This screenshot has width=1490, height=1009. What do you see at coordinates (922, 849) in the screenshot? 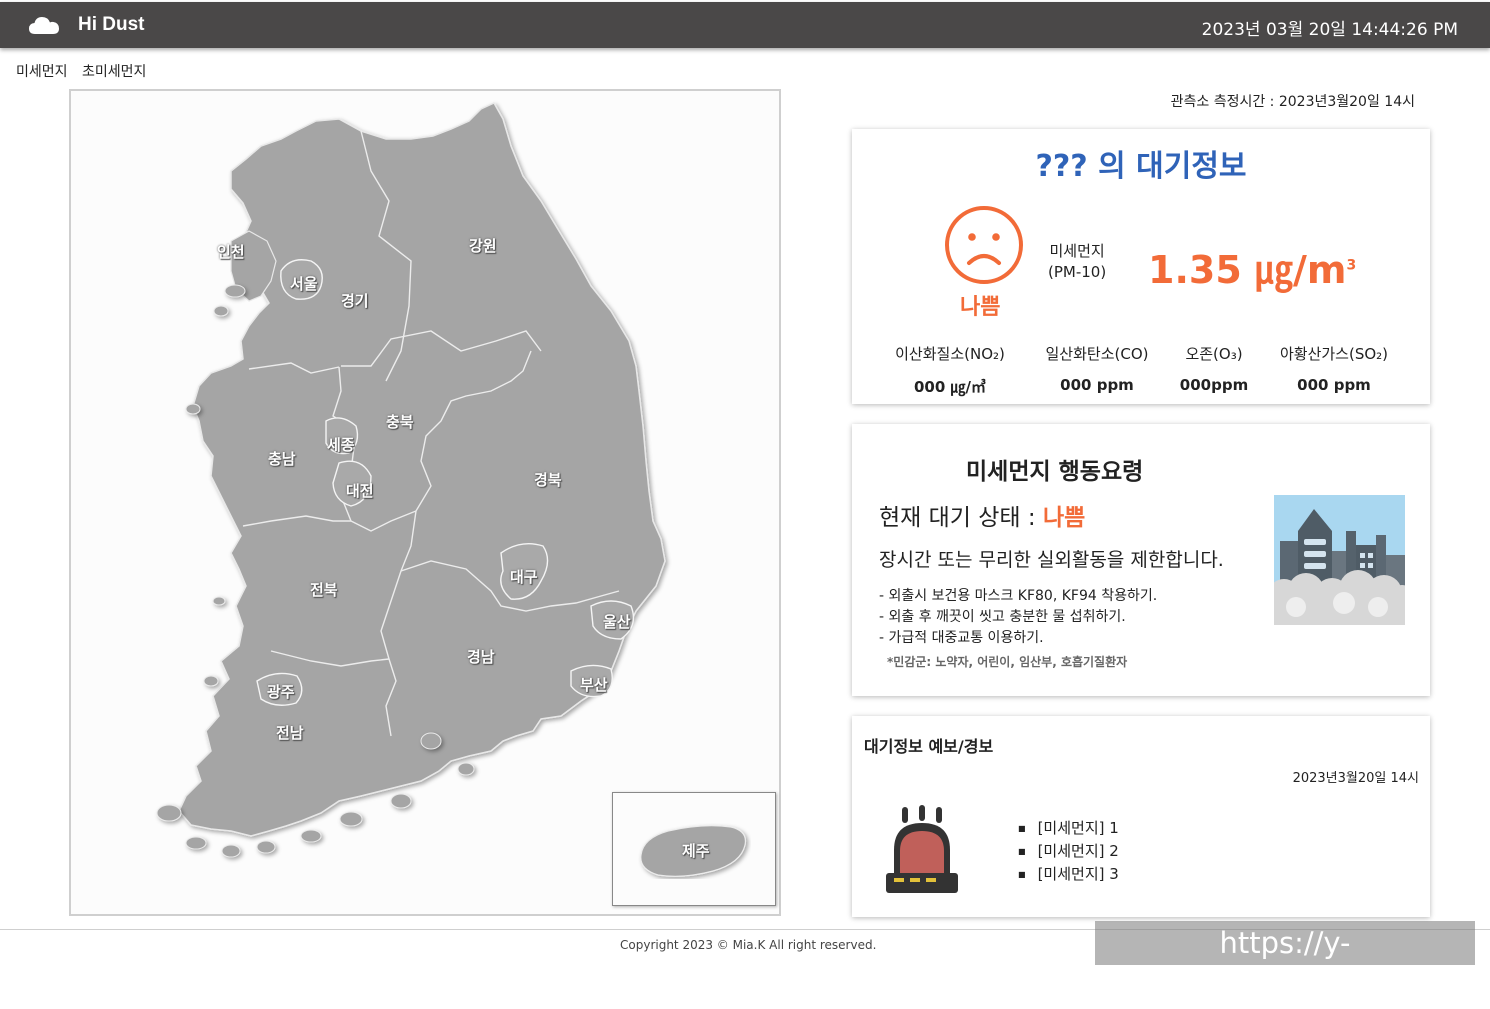
I see `siren-icon` at bounding box center [922, 849].